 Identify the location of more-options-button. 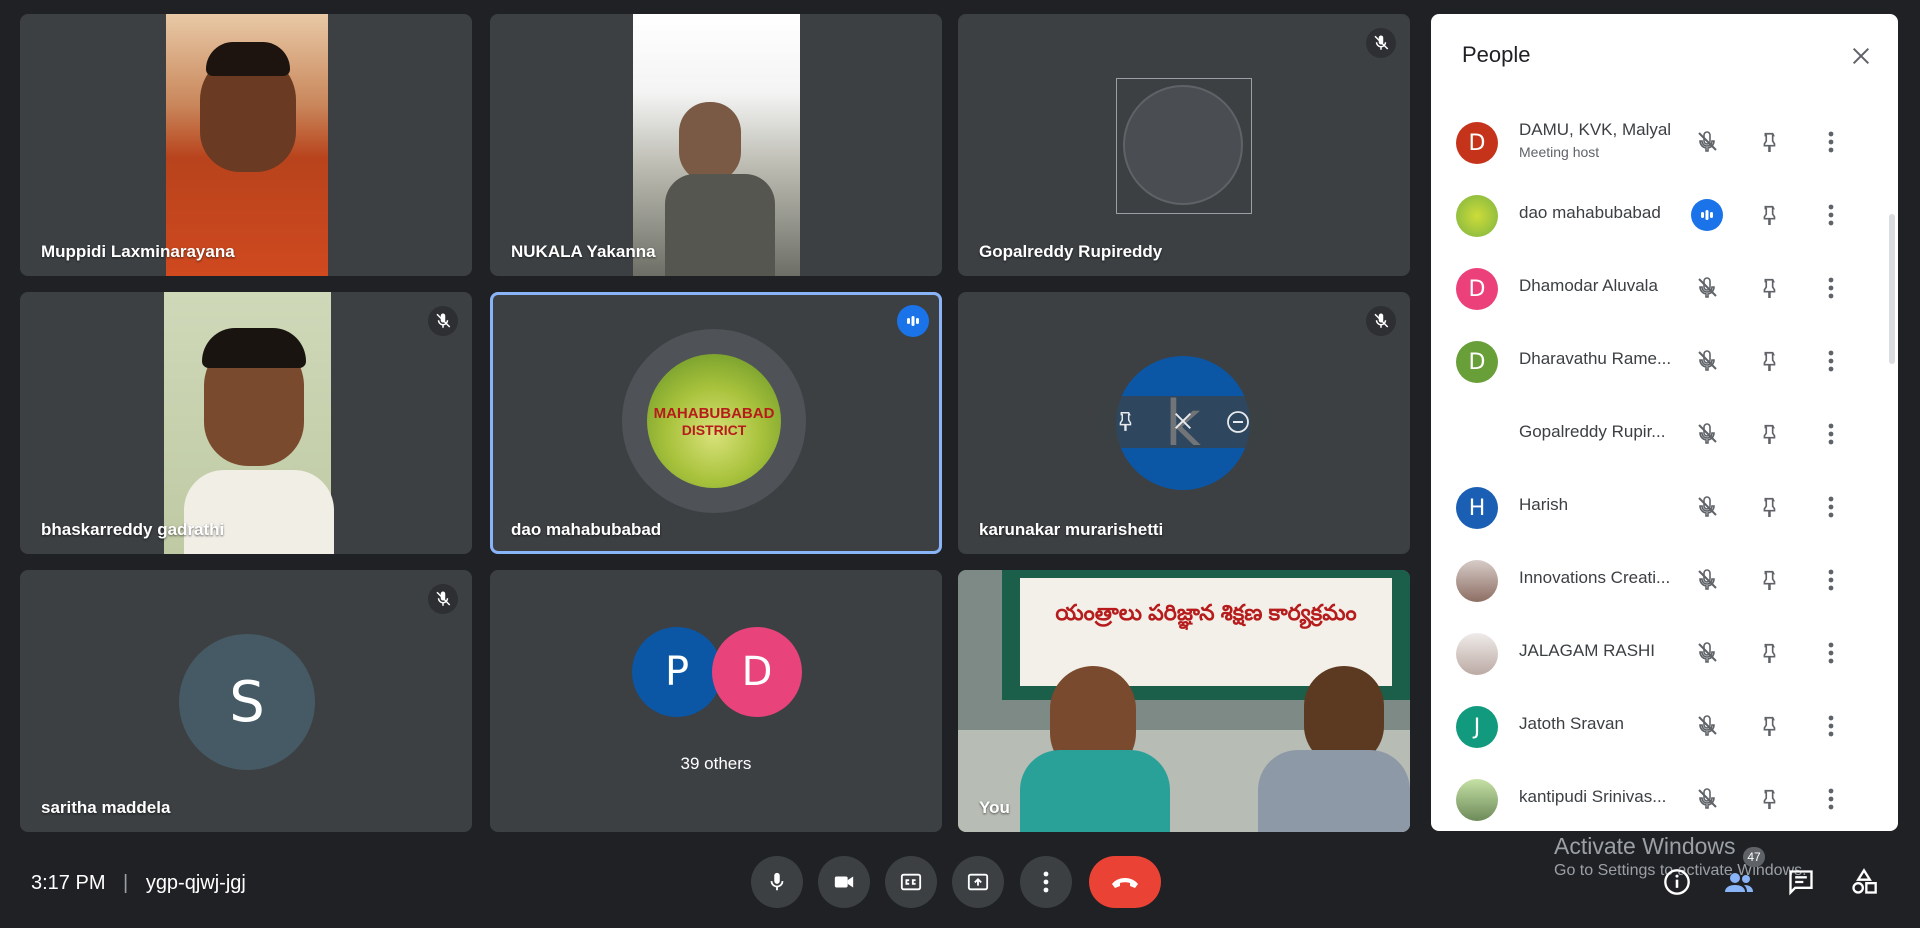
(1046, 882).